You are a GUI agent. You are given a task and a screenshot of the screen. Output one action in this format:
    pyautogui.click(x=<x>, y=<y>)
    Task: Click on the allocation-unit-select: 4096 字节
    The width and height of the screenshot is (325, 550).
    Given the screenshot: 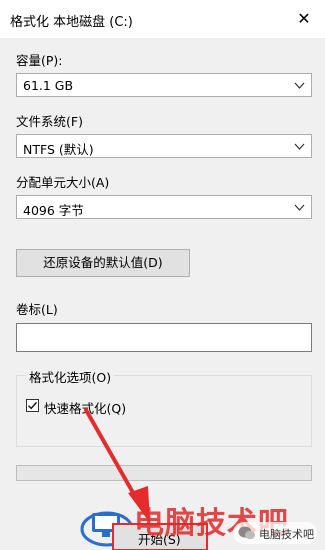 What is the action you would take?
    pyautogui.click(x=164, y=207)
    